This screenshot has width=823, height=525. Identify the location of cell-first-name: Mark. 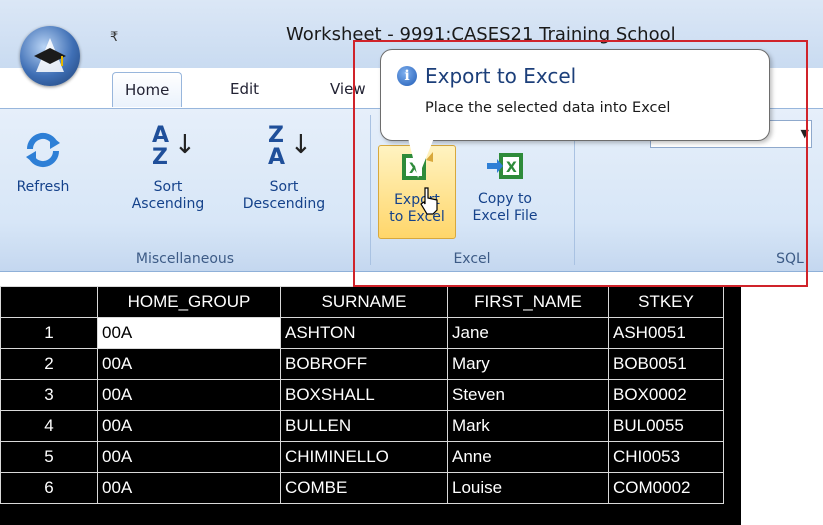
(528, 426).